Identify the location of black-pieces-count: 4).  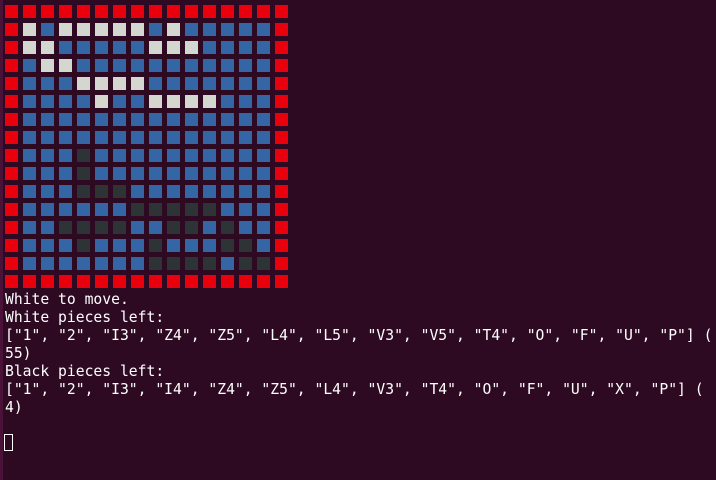
(14, 407).